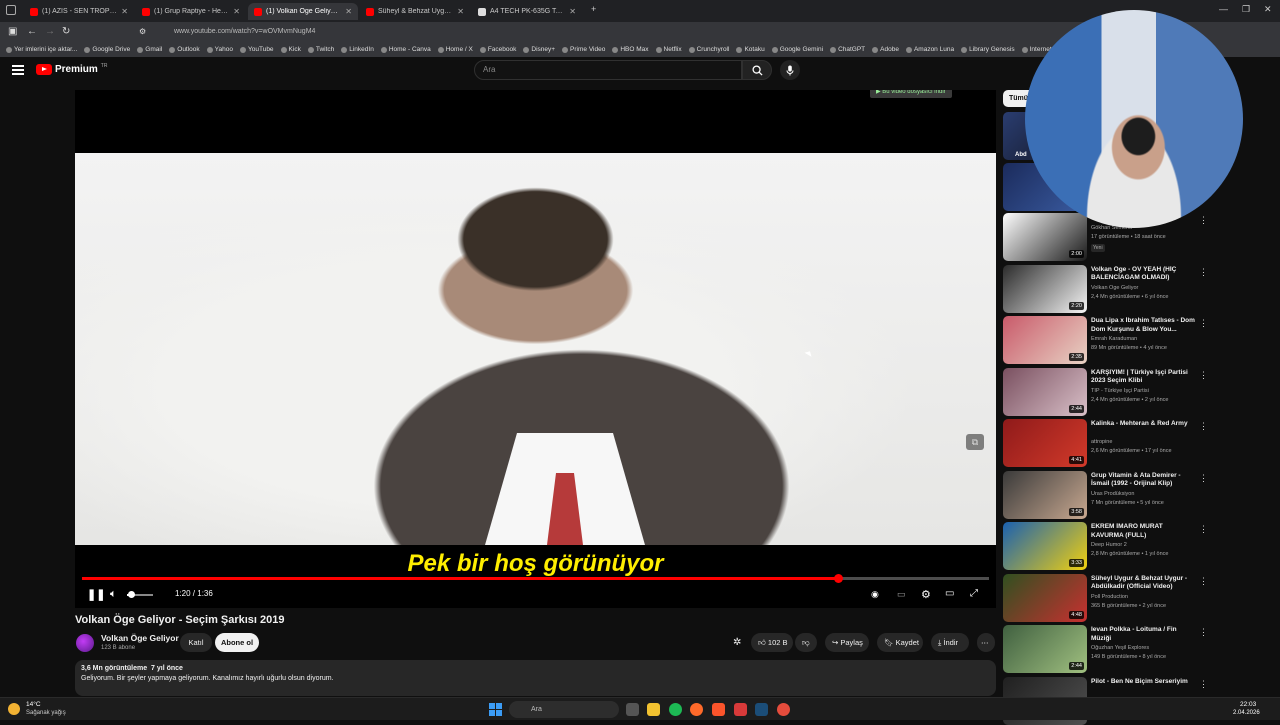  Describe the element at coordinates (79, 11) in the screenshot. I see `browser-tab: (1) AZIS - SEN TROPE / АЗИС✕` at that location.